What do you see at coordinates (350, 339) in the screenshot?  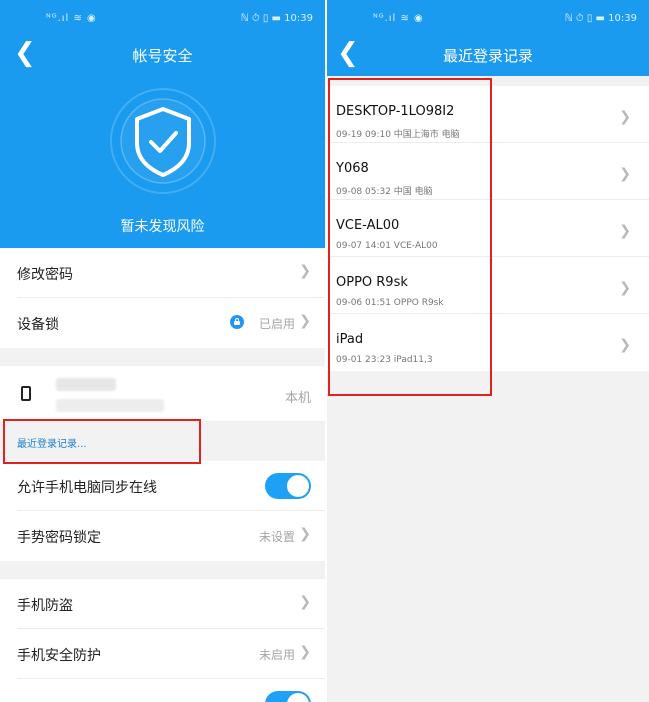 I see `device-name: iPad` at bounding box center [350, 339].